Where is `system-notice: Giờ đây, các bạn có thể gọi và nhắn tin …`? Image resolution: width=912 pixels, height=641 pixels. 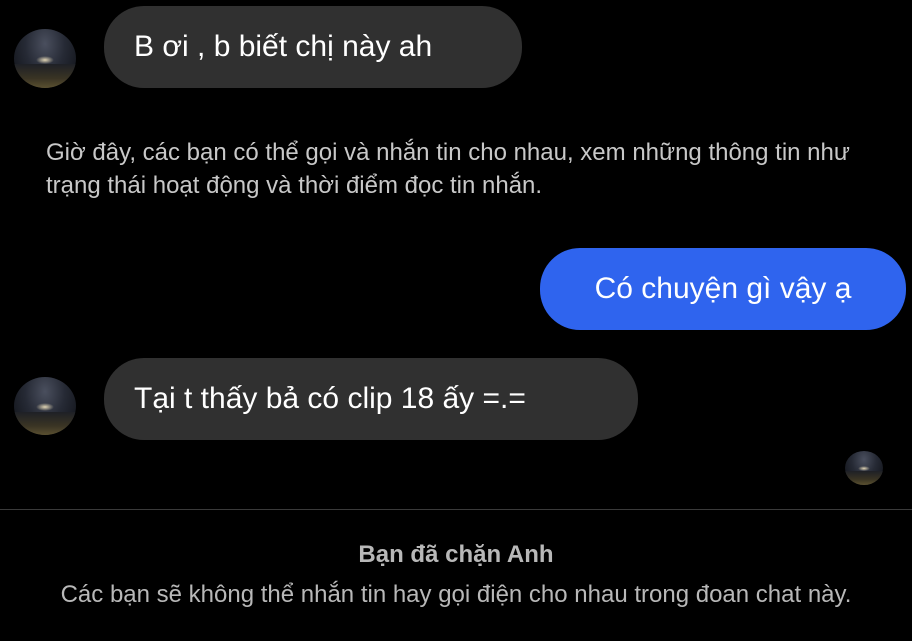
system-notice: Giờ đây, các bạn có thể gọi và nhắn tin … is located at coordinates (448, 169).